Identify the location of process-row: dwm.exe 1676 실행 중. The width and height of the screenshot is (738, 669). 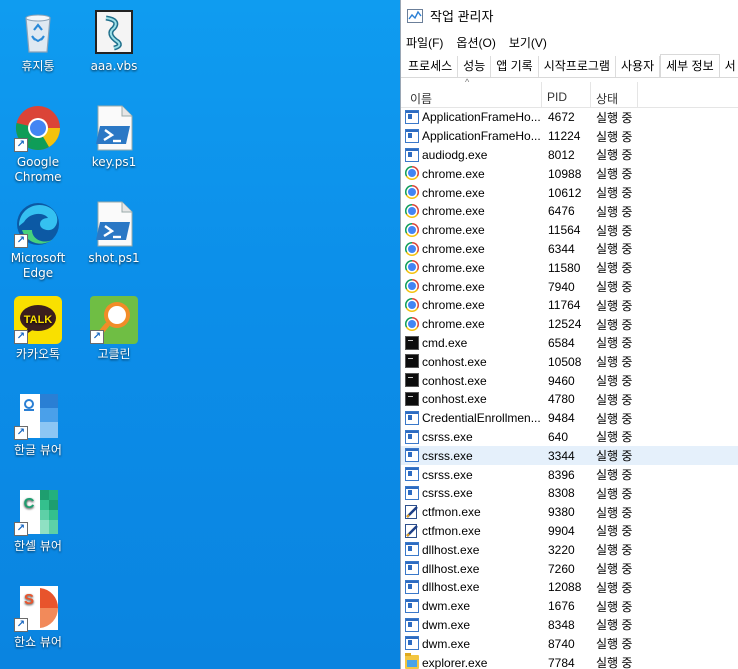
(569, 606).